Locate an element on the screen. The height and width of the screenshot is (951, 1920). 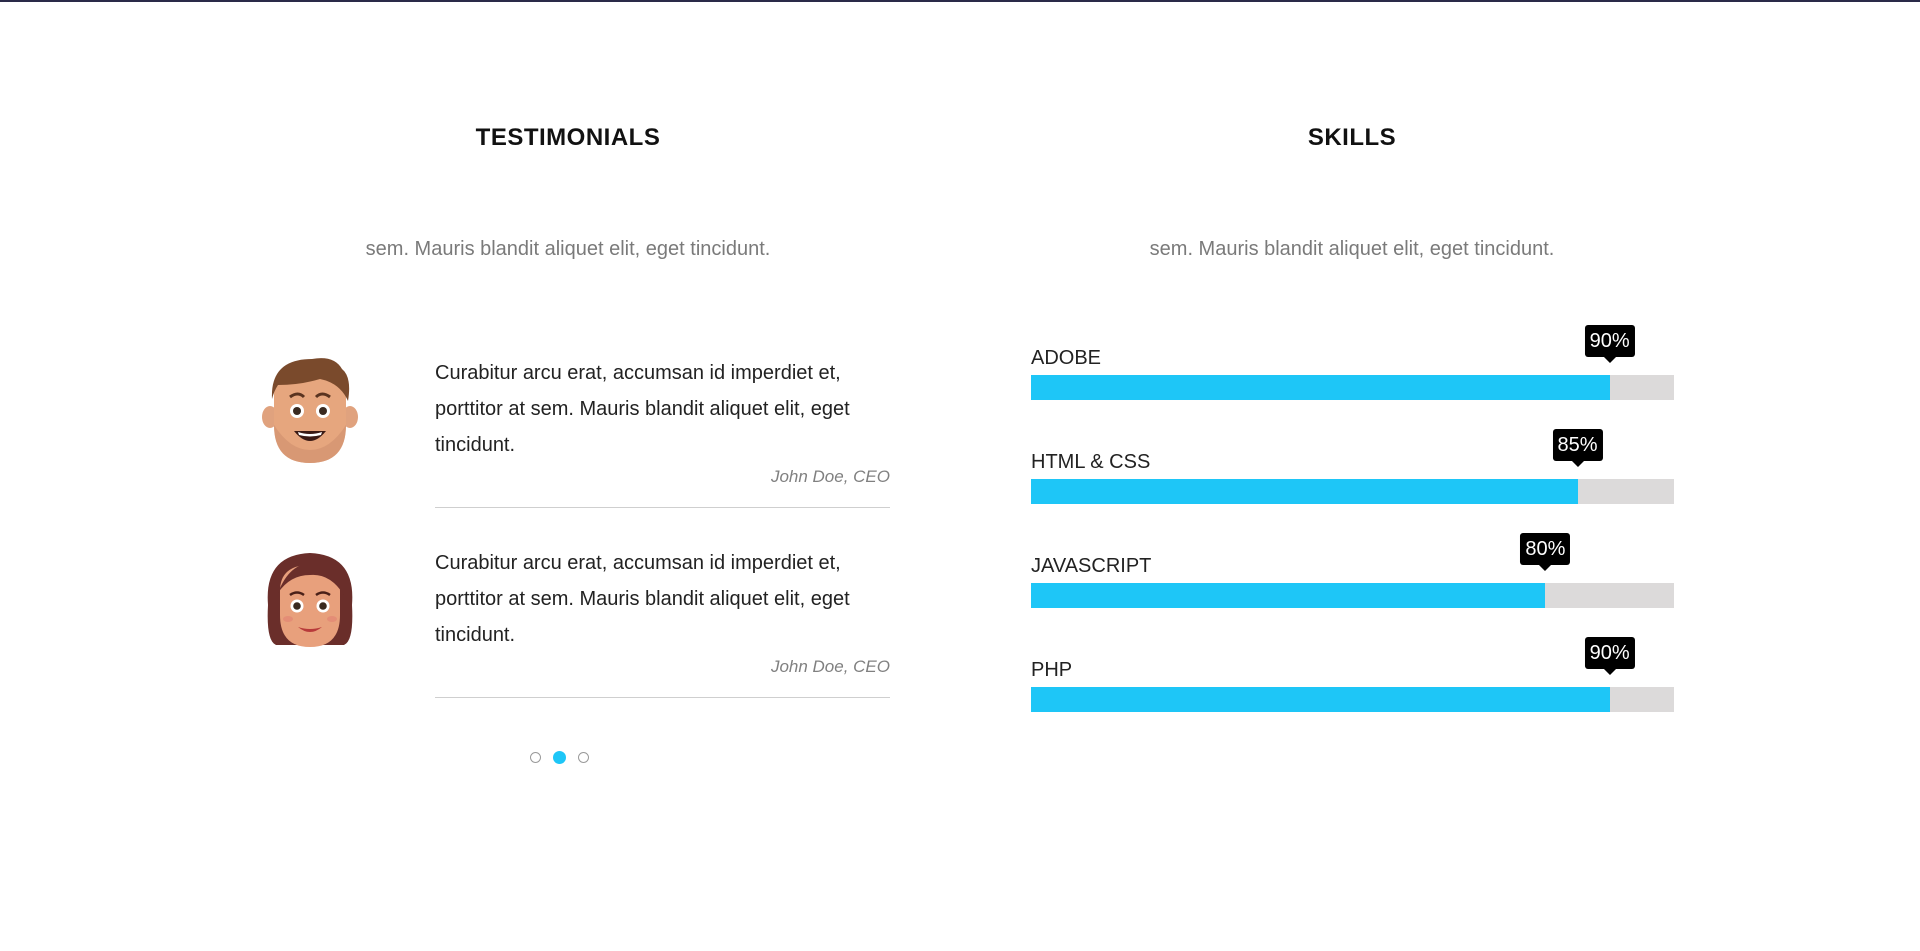
male-avatar-icon is located at coordinates (310, 410).